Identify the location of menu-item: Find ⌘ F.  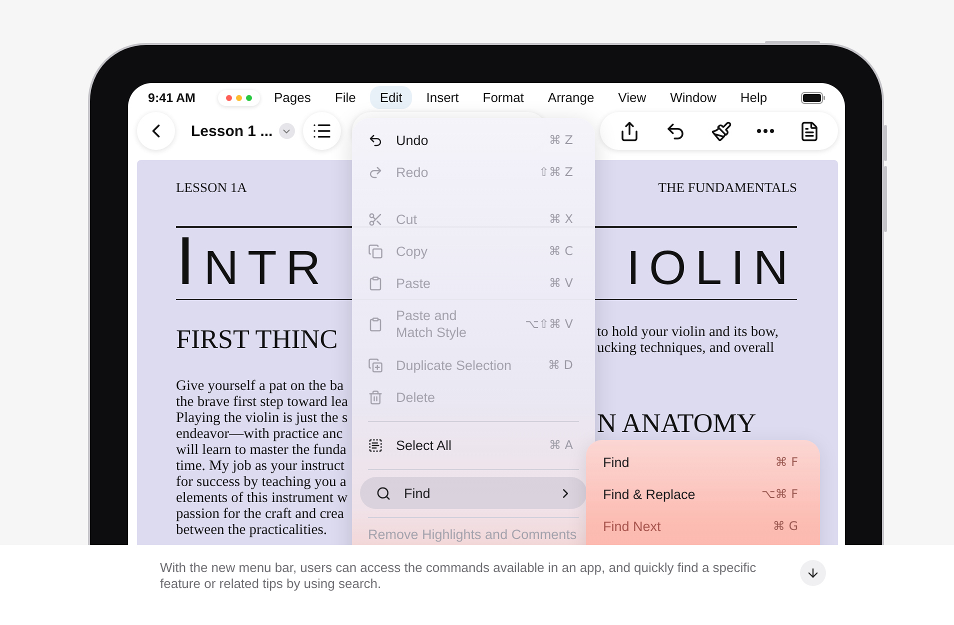
(703, 462).